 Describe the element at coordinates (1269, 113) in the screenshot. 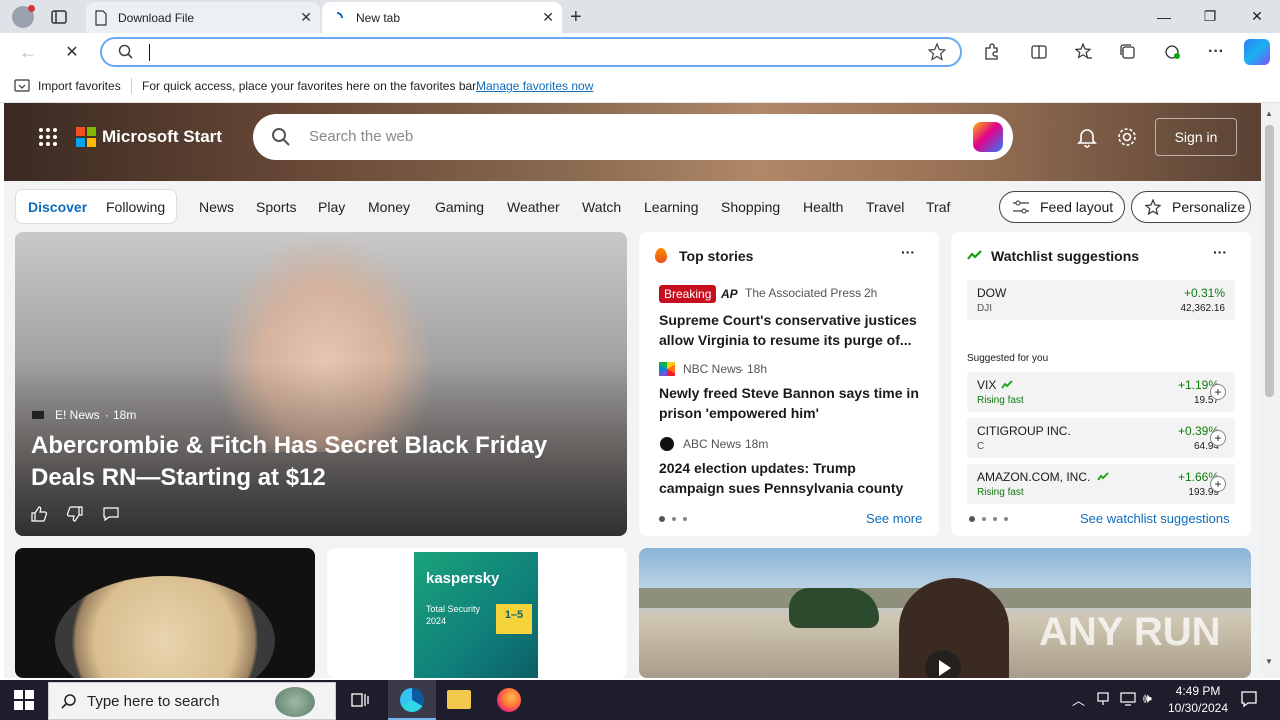

I see `scroll-up-arrow-icon: ▲` at that location.